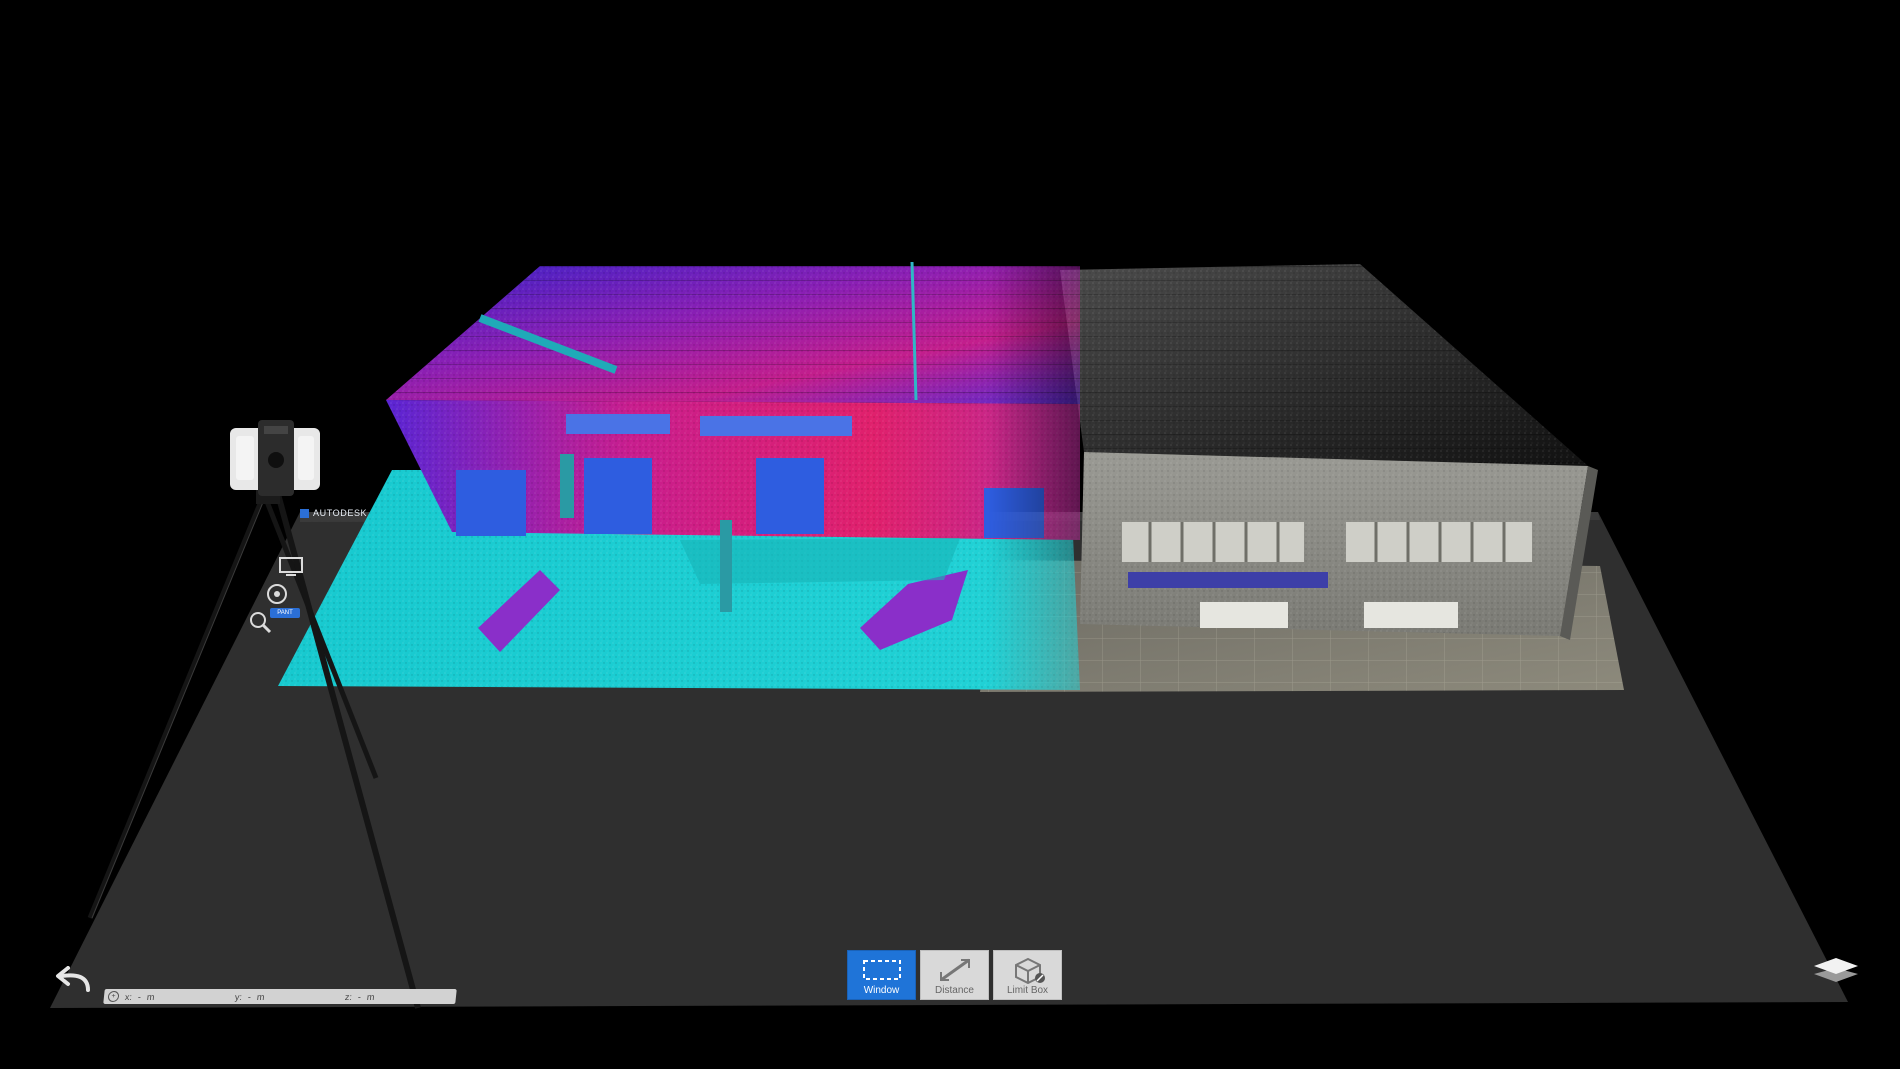  I want to click on limit-box-icon, so click(1027, 970).